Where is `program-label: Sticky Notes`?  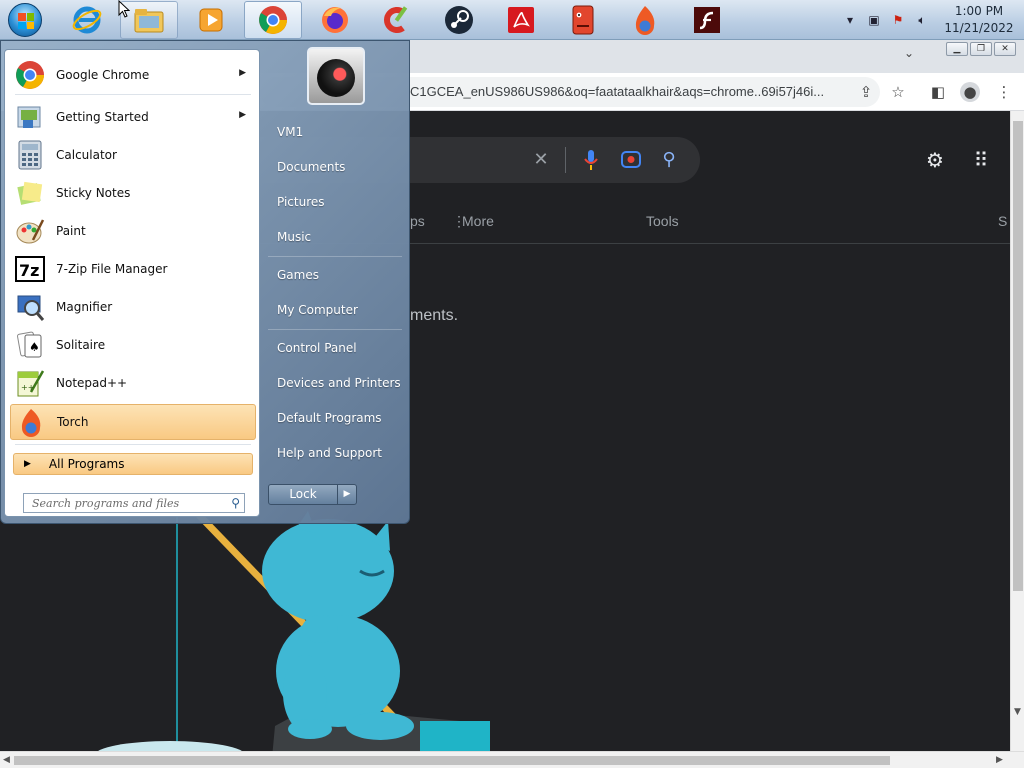
program-label: Sticky Notes is located at coordinates (93, 193).